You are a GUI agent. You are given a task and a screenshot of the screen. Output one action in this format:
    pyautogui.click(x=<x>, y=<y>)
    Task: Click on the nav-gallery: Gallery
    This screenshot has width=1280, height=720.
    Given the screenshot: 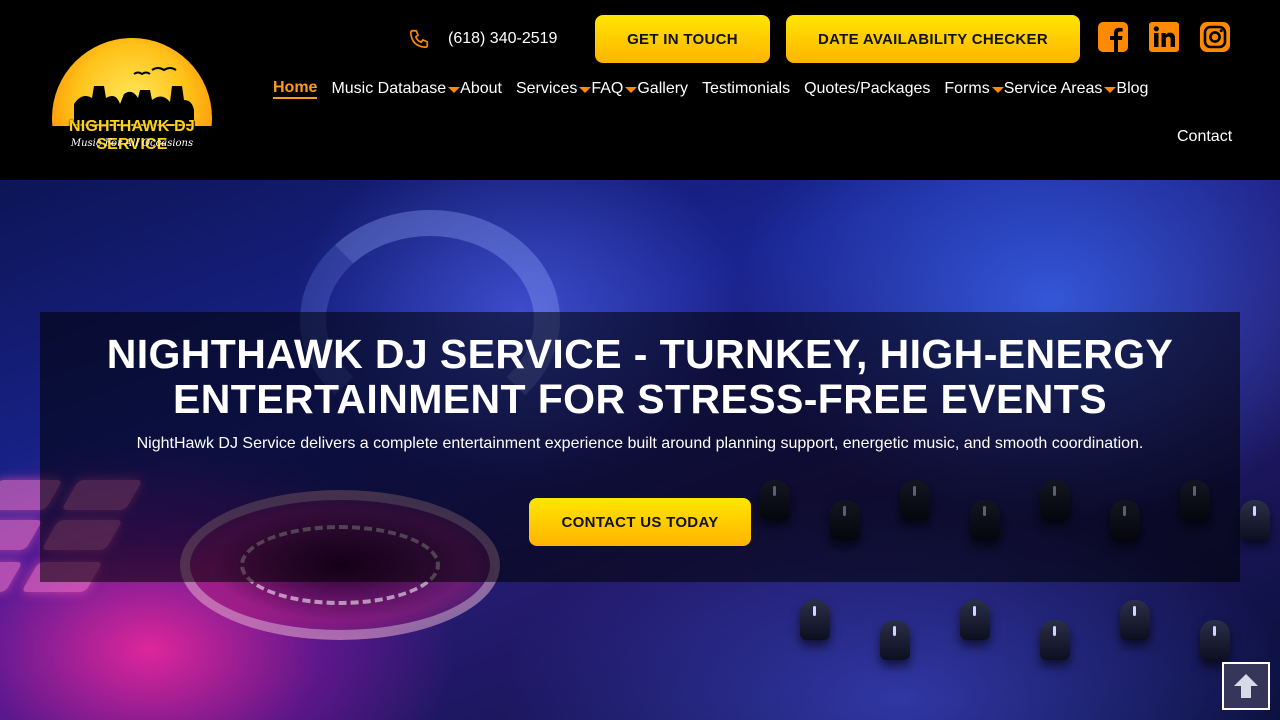 What is the action you would take?
    pyautogui.click(x=662, y=89)
    